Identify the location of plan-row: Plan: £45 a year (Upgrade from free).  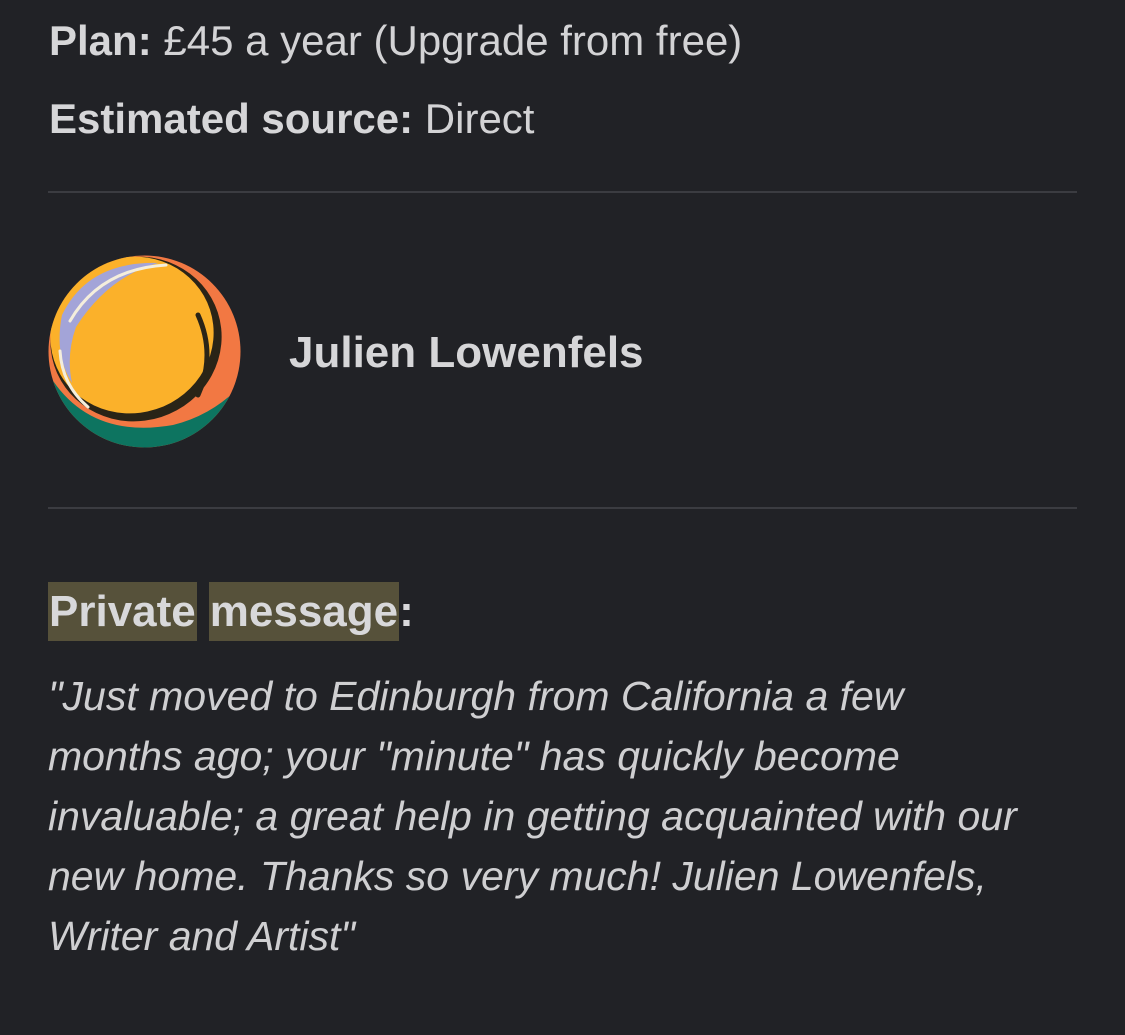
(395, 41).